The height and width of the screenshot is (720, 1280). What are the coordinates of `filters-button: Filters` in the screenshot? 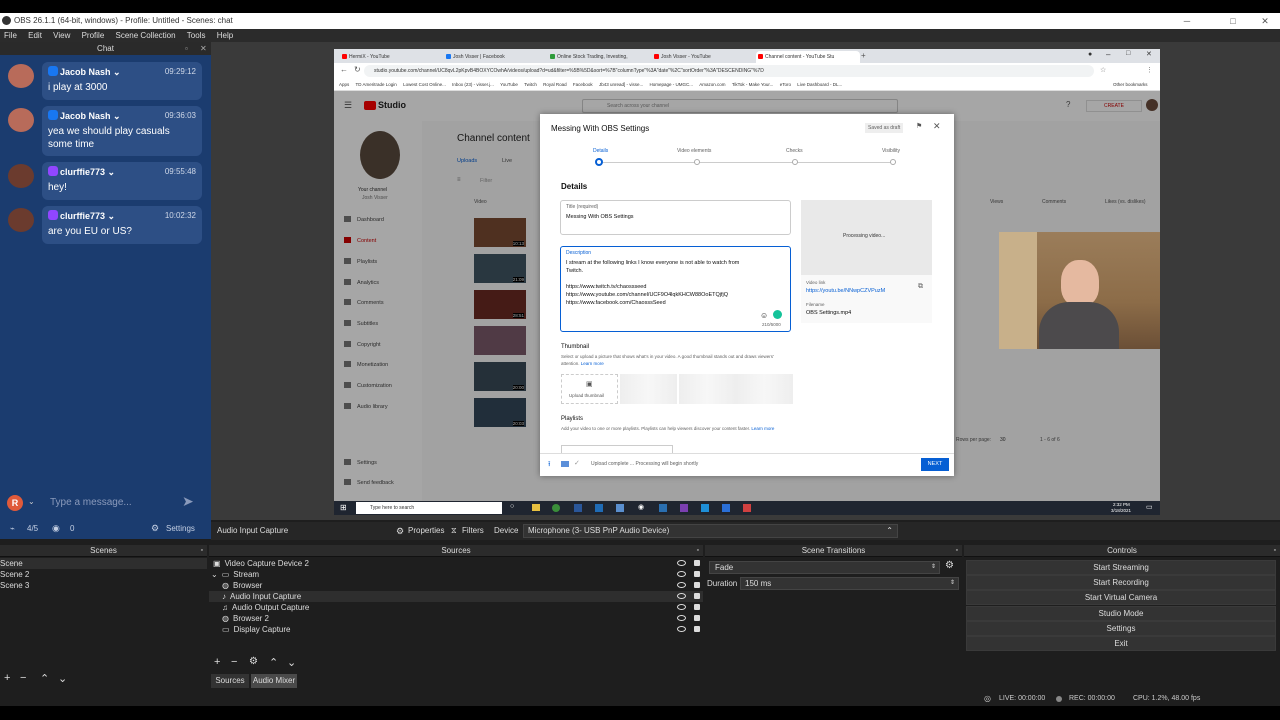 It's located at (473, 531).